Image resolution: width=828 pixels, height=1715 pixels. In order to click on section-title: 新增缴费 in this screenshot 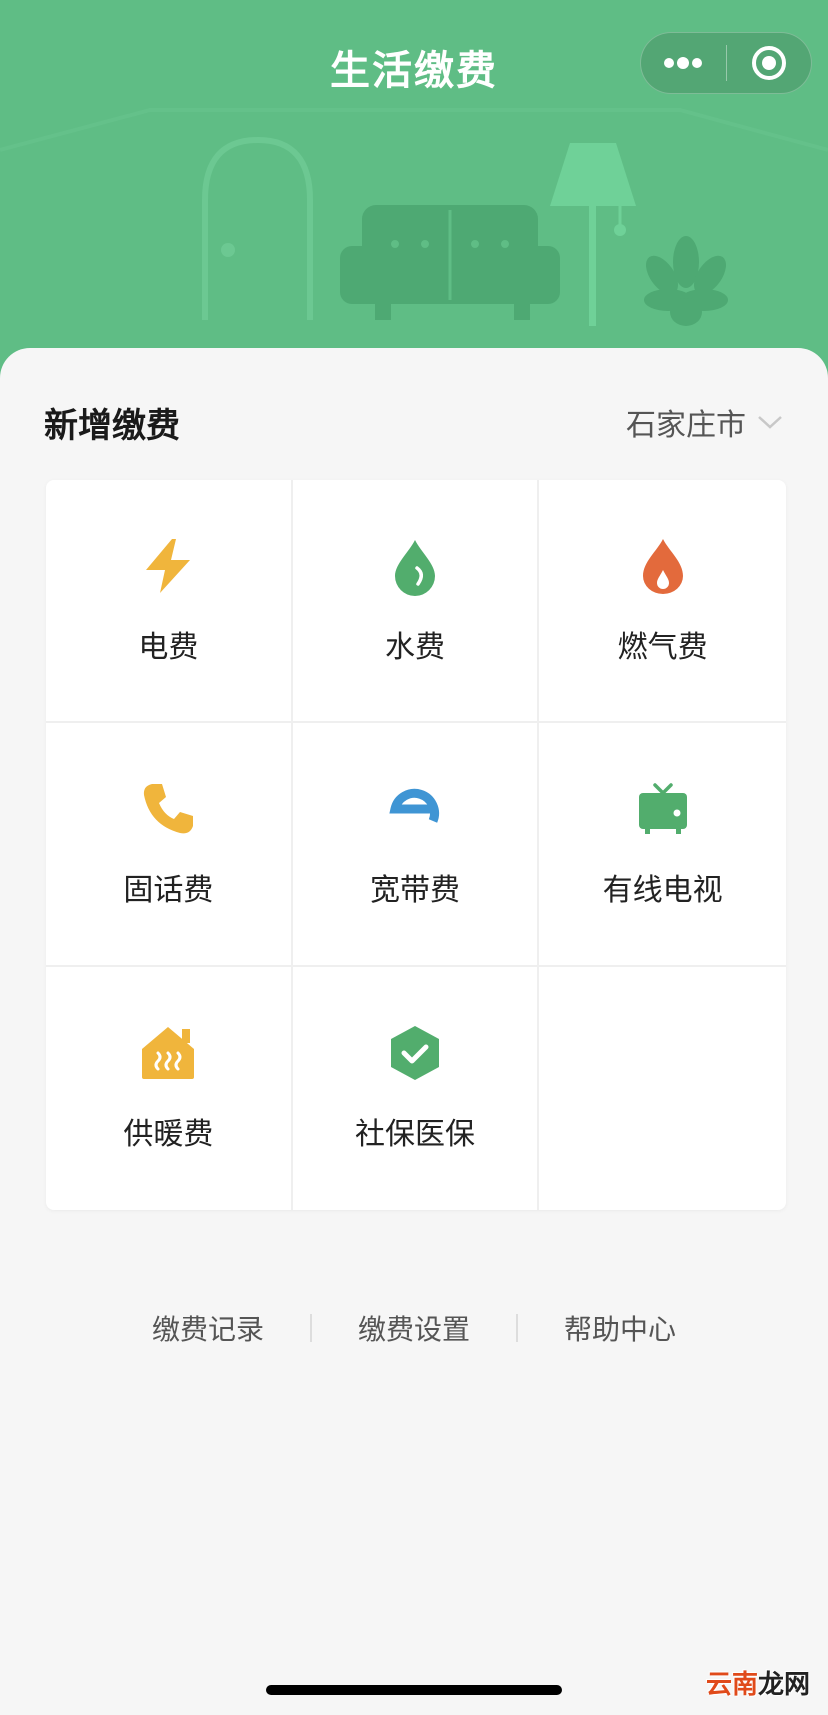, I will do `click(112, 426)`.